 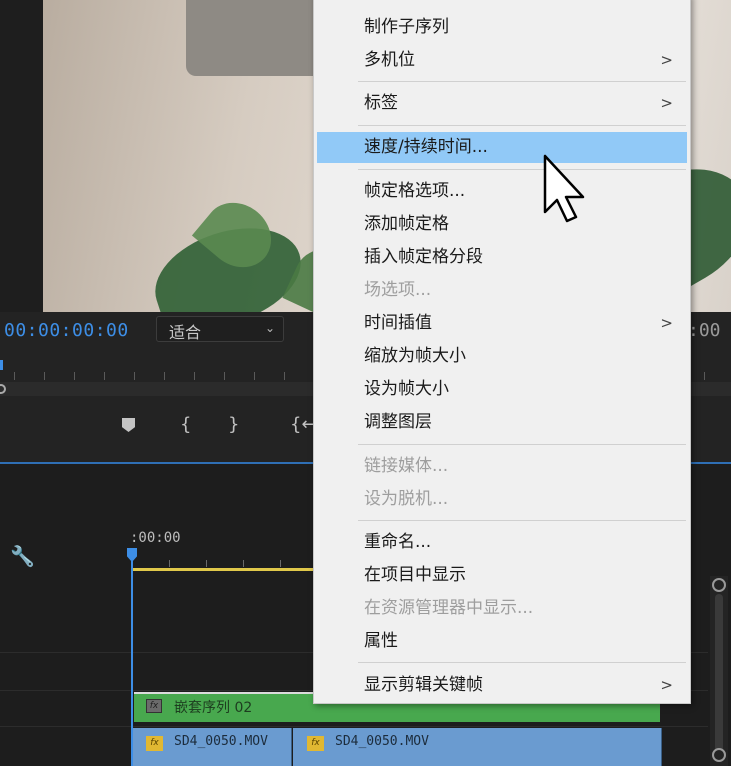 What do you see at coordinates (233, 424) in the screenshot?
I see `mark-out-icon: }` at bounding box center [233, 424].